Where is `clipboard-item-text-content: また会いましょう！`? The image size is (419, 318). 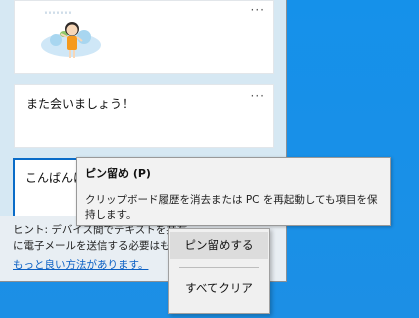
clipboard-item-text-content: また会いましょう！ is located at coordinates (80, 104).